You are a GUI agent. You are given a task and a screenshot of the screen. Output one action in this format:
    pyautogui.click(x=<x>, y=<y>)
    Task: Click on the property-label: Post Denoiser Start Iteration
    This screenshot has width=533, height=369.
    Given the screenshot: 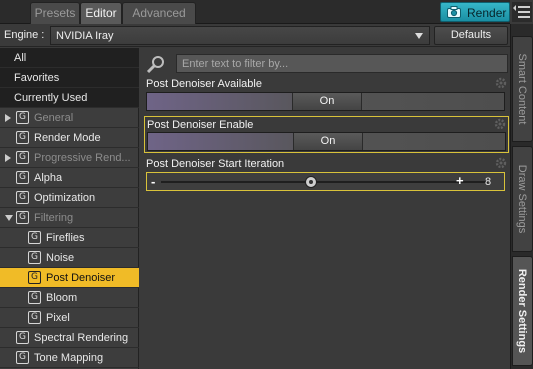 What is the action you would take?
    pyautogui.click(x=215, y=164)
    